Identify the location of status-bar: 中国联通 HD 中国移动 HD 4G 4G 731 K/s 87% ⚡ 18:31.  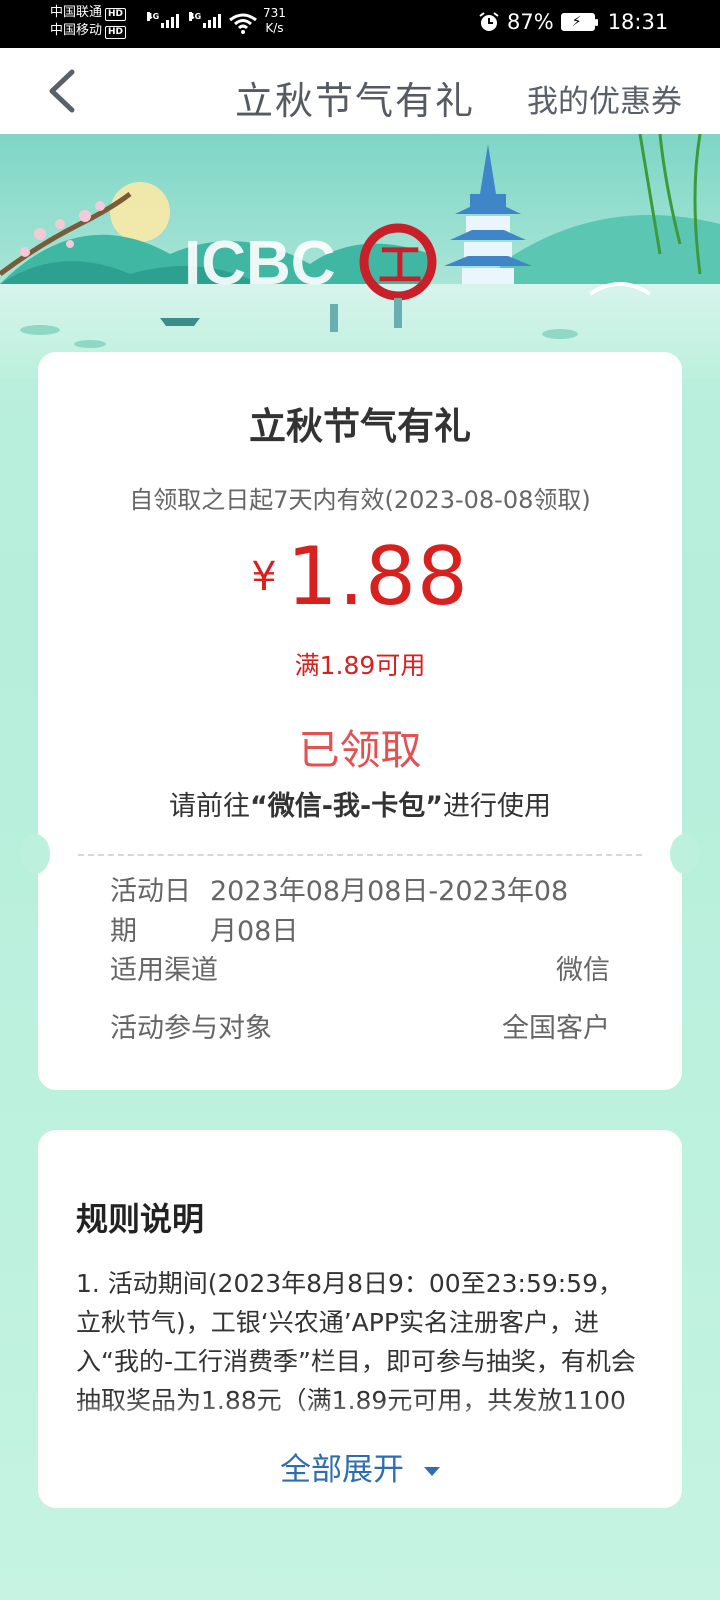
(360, 24).